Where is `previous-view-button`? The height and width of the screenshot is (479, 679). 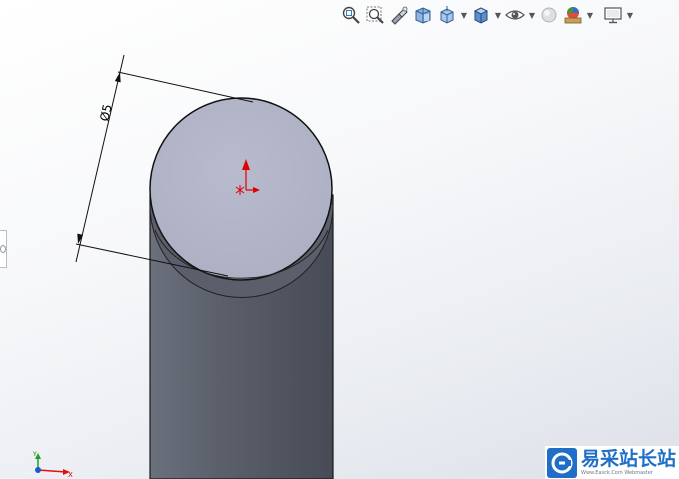 previous-view-button is located at coordinates (399, 15).